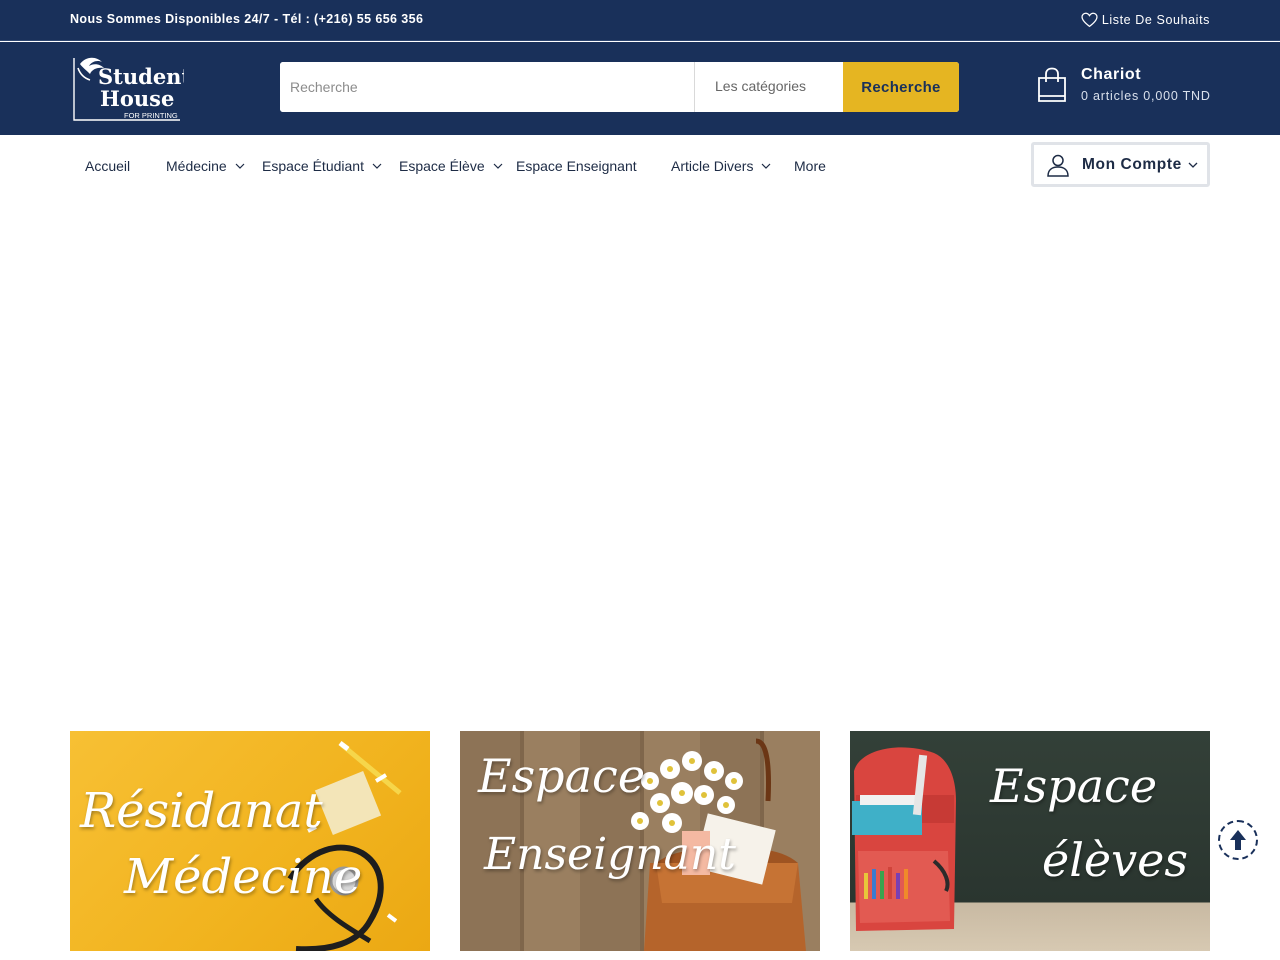  I want to click on nav-item-label: Médecine, so click(196, 166).